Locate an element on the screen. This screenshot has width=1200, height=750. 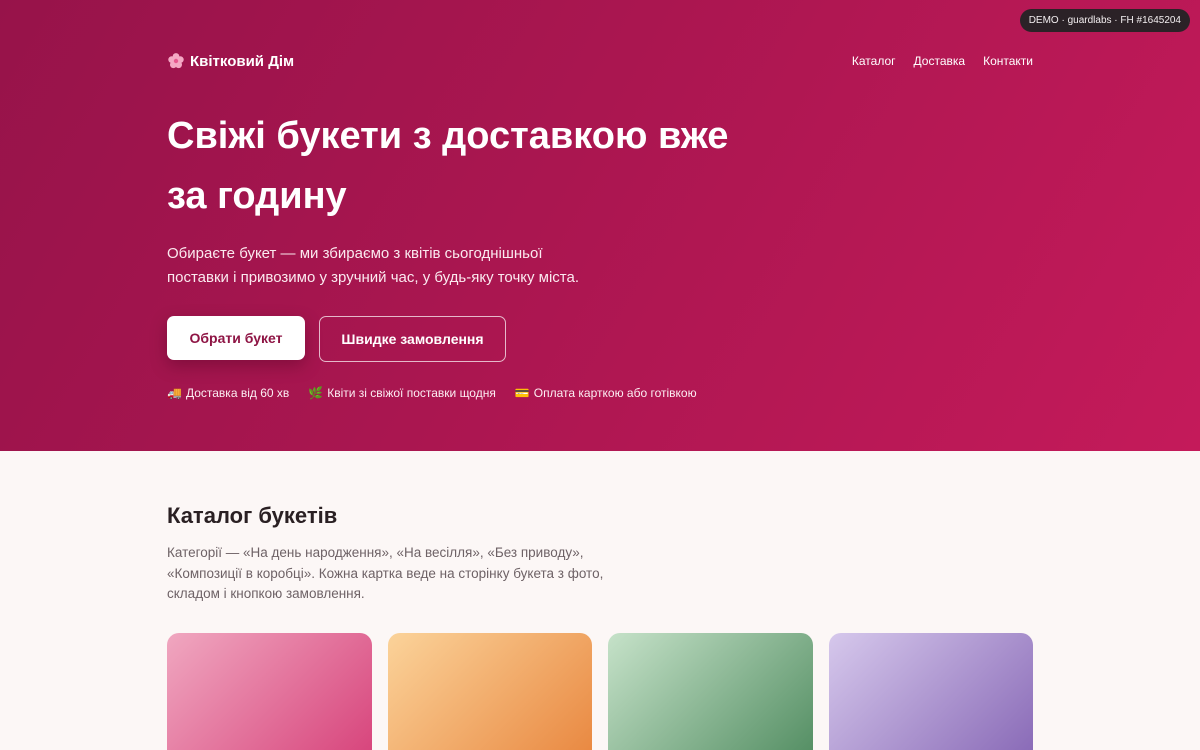
hero-title: Свіжі букети з доставкою вже за годину is located at coordinates (448, 166).